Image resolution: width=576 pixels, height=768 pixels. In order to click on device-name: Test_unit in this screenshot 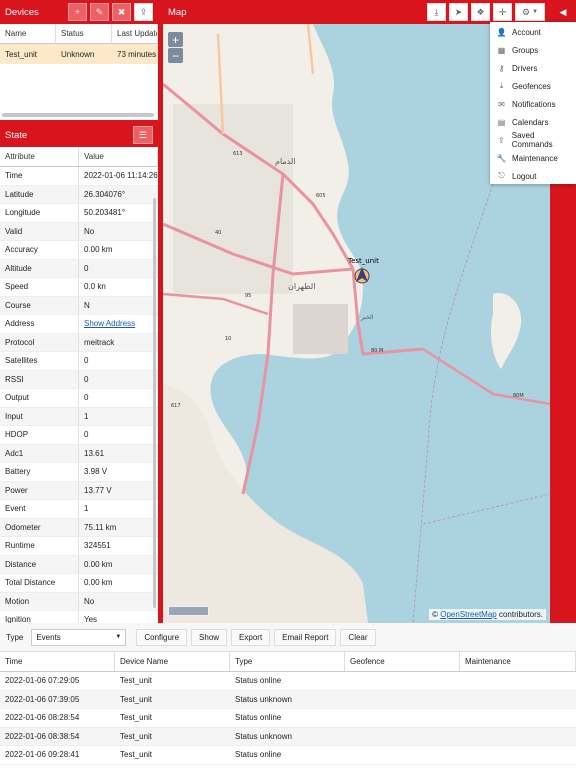, I will do `click(21, 54)`.